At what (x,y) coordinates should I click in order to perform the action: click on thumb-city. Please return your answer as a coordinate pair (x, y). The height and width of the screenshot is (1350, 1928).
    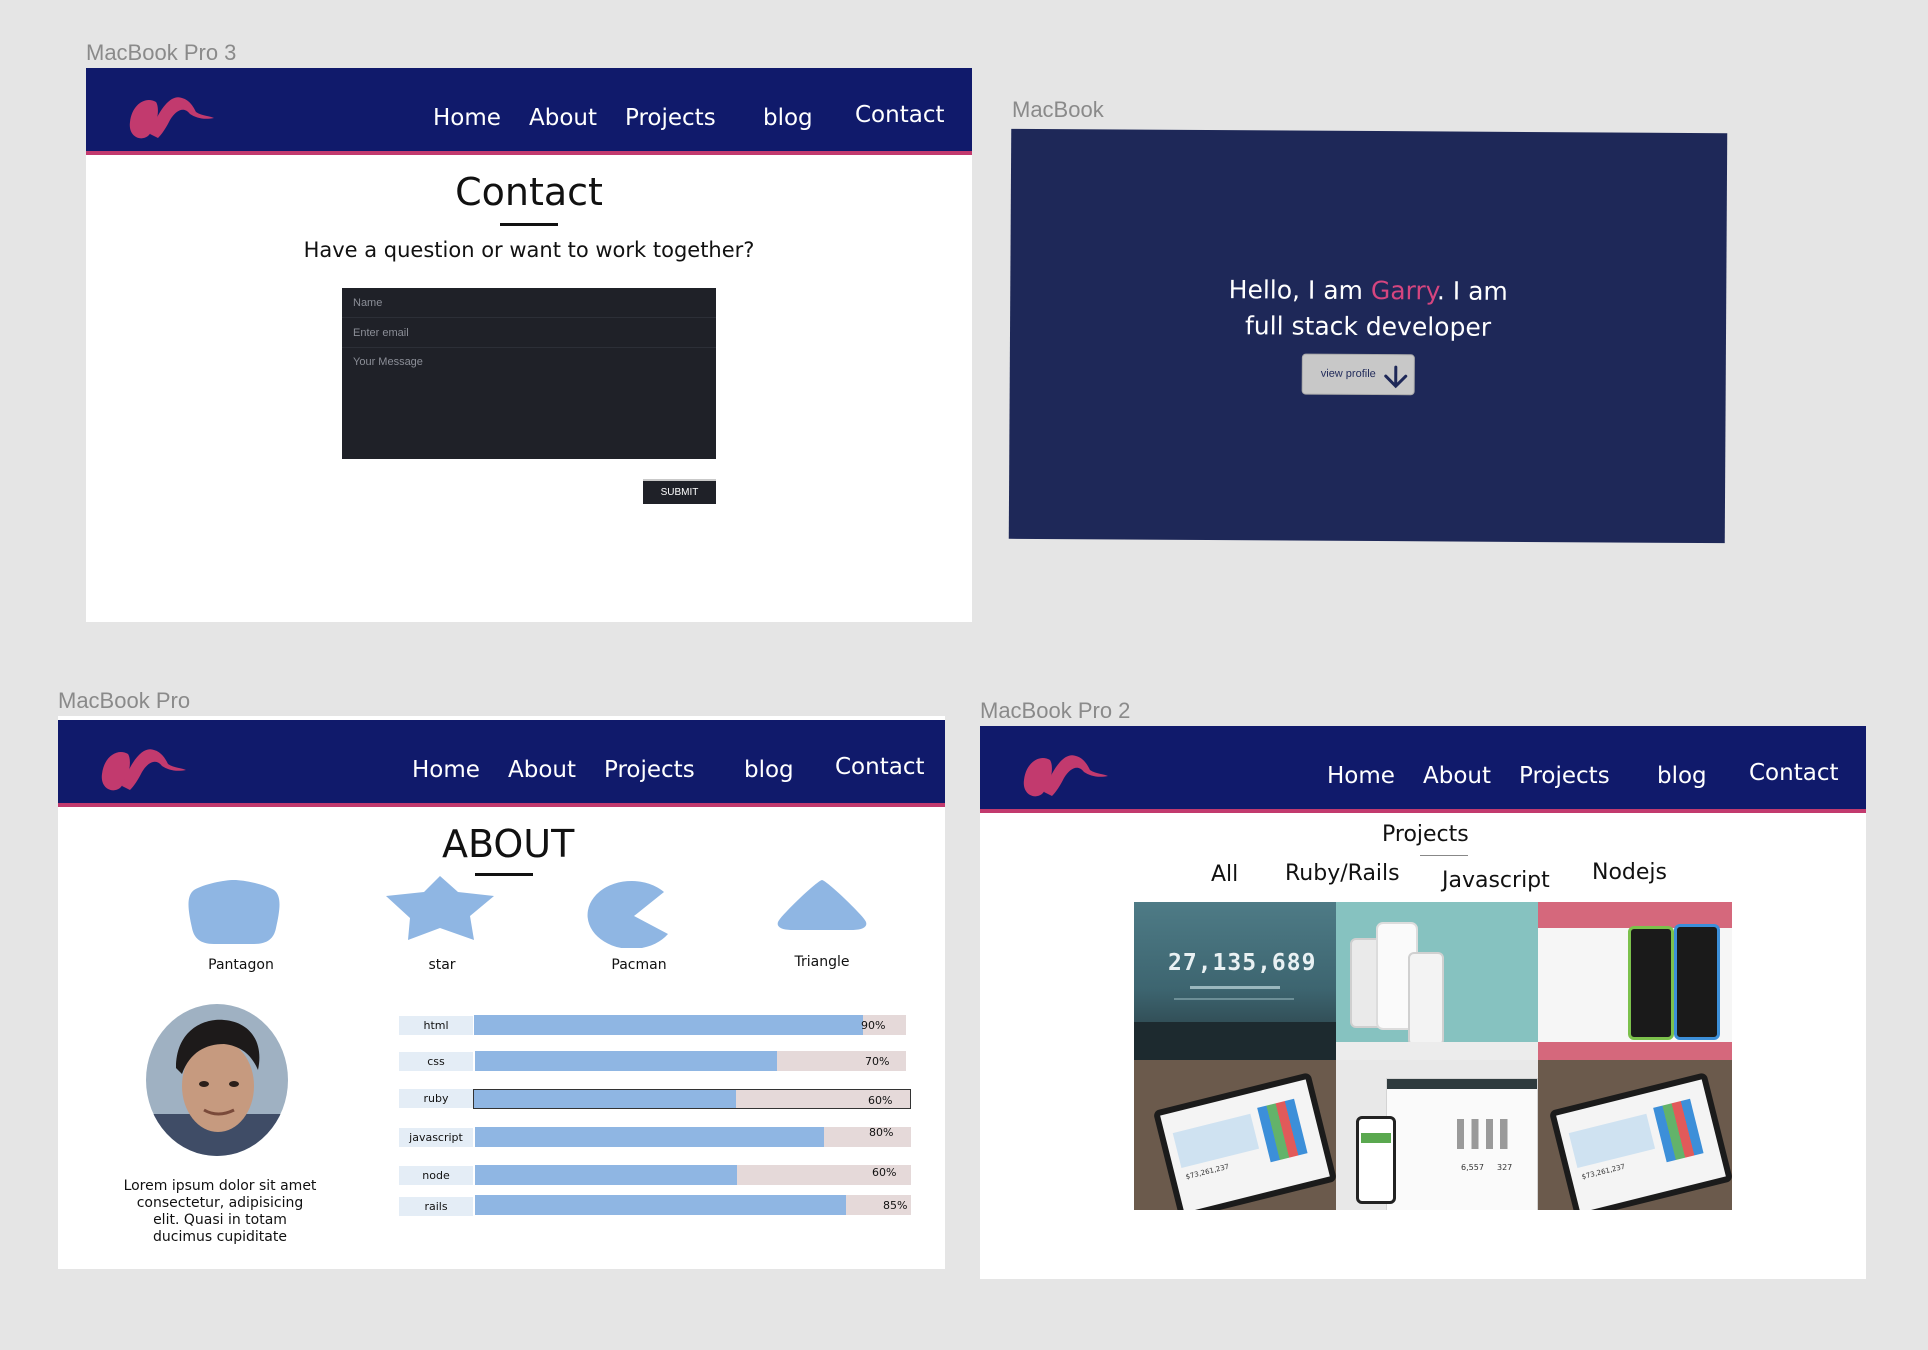
    Looking at the image, I should click on (1235, 1041).